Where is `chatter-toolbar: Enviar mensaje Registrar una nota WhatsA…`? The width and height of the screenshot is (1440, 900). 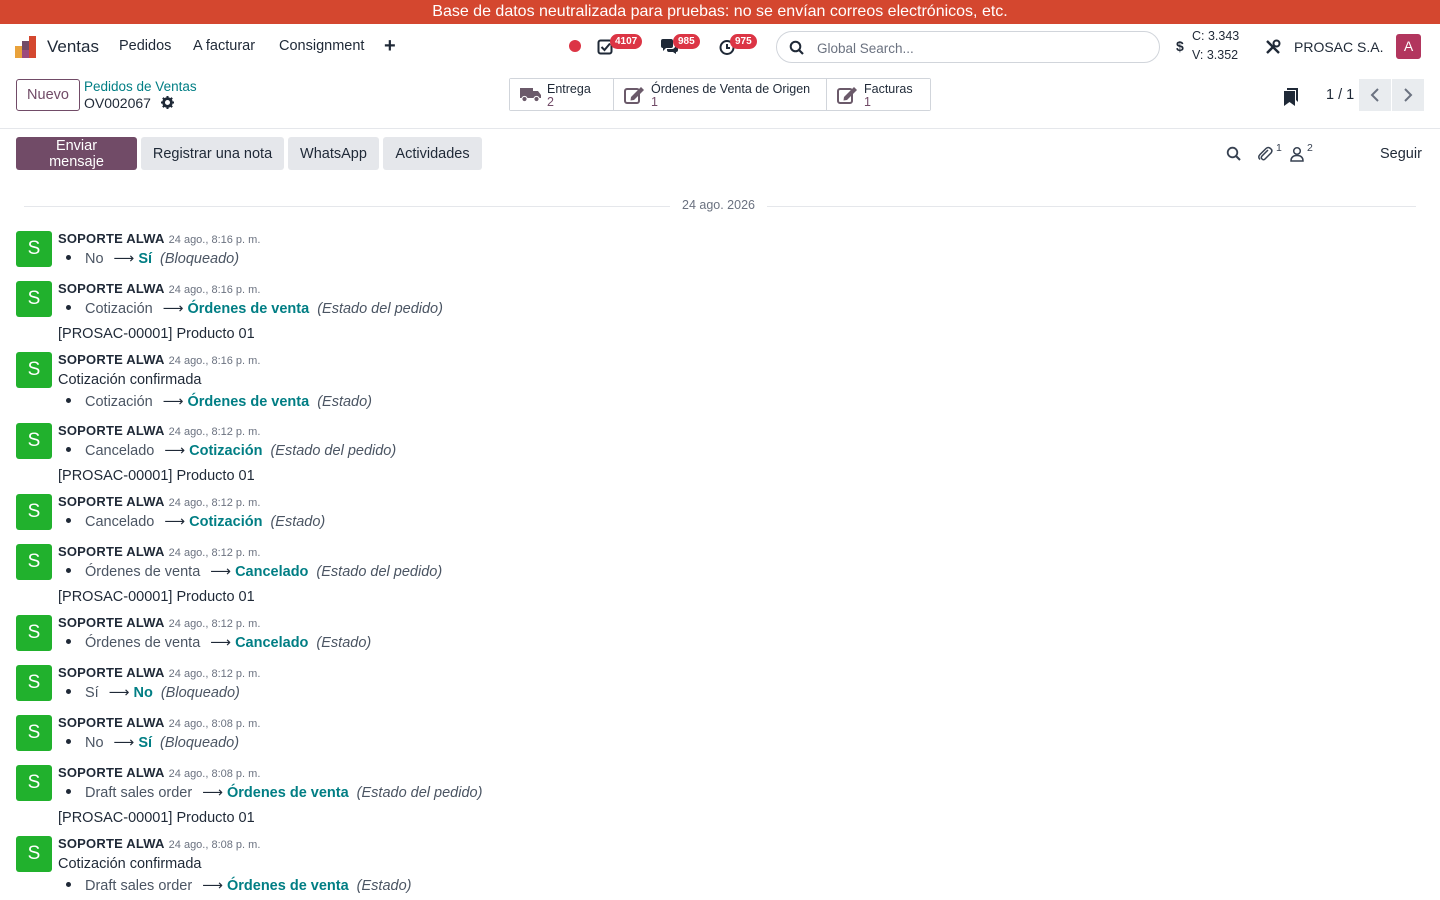
chatter-toolbar: Enviar mensaje Registrar una nota WhatsA… is located at coordinates (720, 154).